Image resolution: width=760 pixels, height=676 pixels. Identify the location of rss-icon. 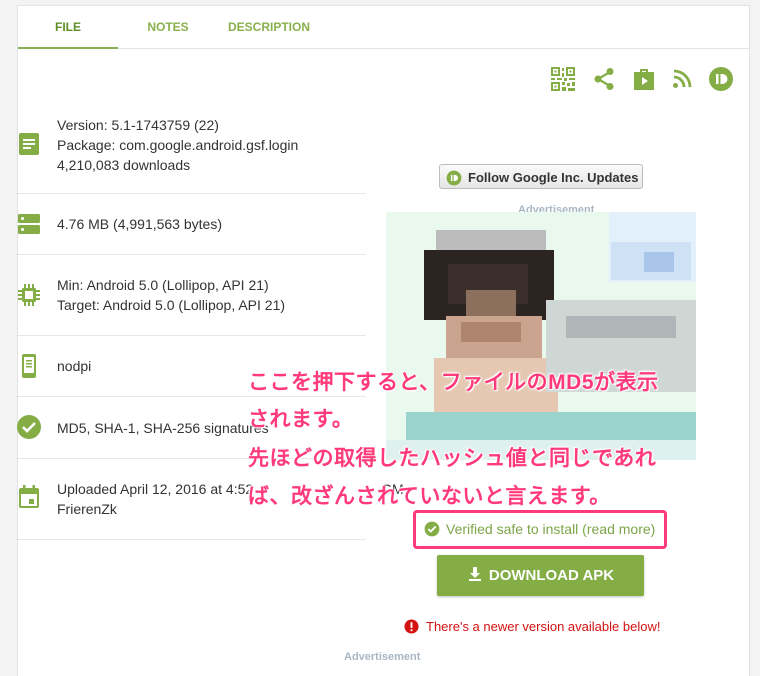
(682, 79).